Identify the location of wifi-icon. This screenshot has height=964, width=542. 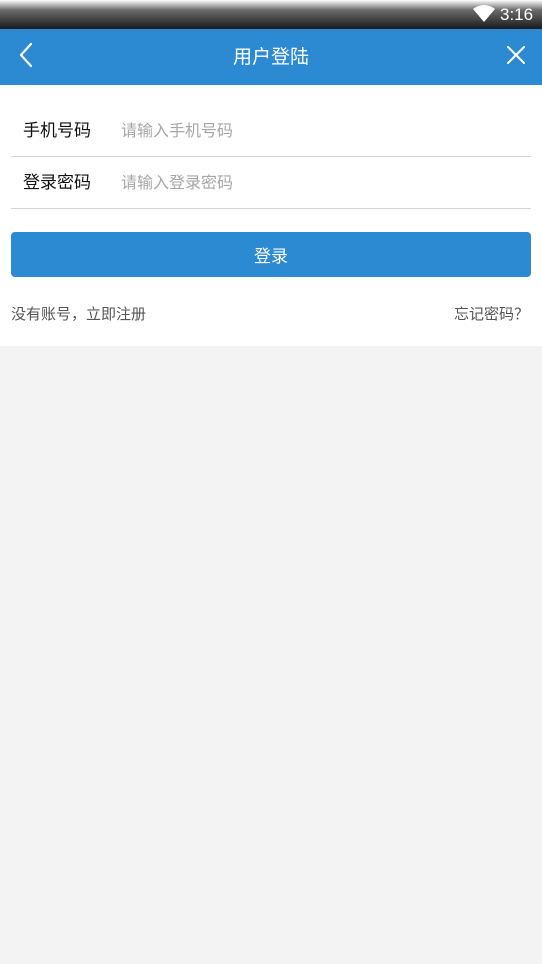
(484, 14).